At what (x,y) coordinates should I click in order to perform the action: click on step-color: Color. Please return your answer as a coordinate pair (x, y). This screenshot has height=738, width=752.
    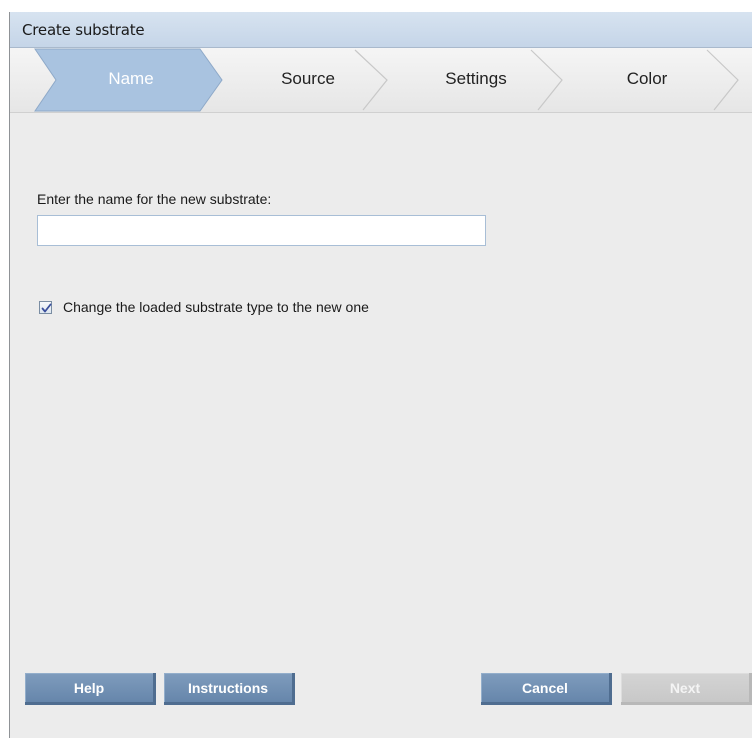
    Looking at the image, I should click on (647, 79).